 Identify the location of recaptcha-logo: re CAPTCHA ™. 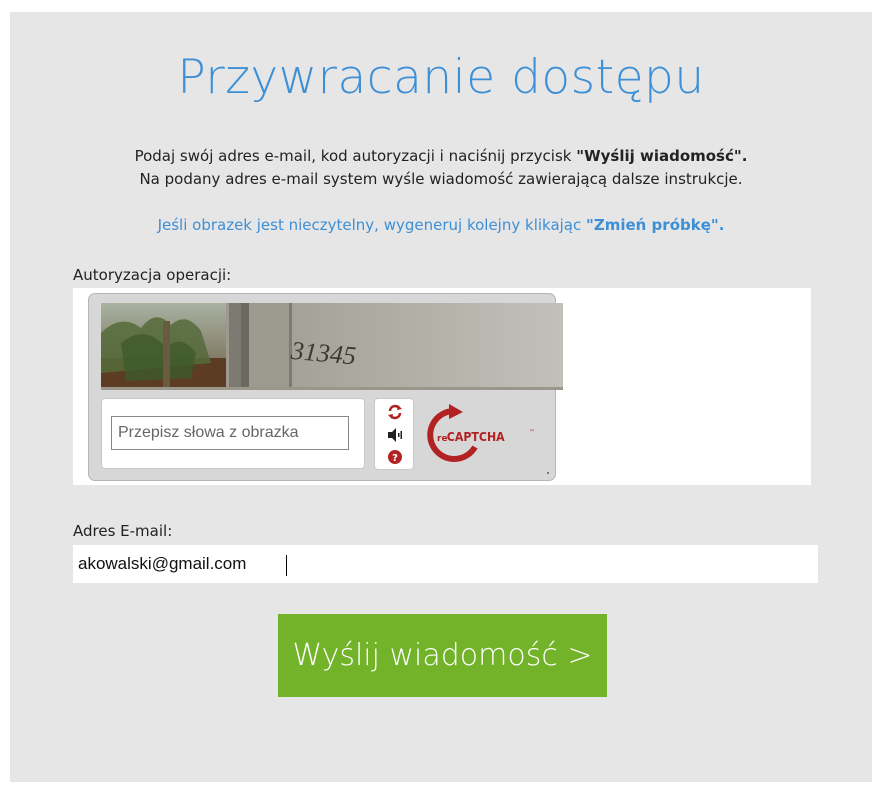
(485, 435).